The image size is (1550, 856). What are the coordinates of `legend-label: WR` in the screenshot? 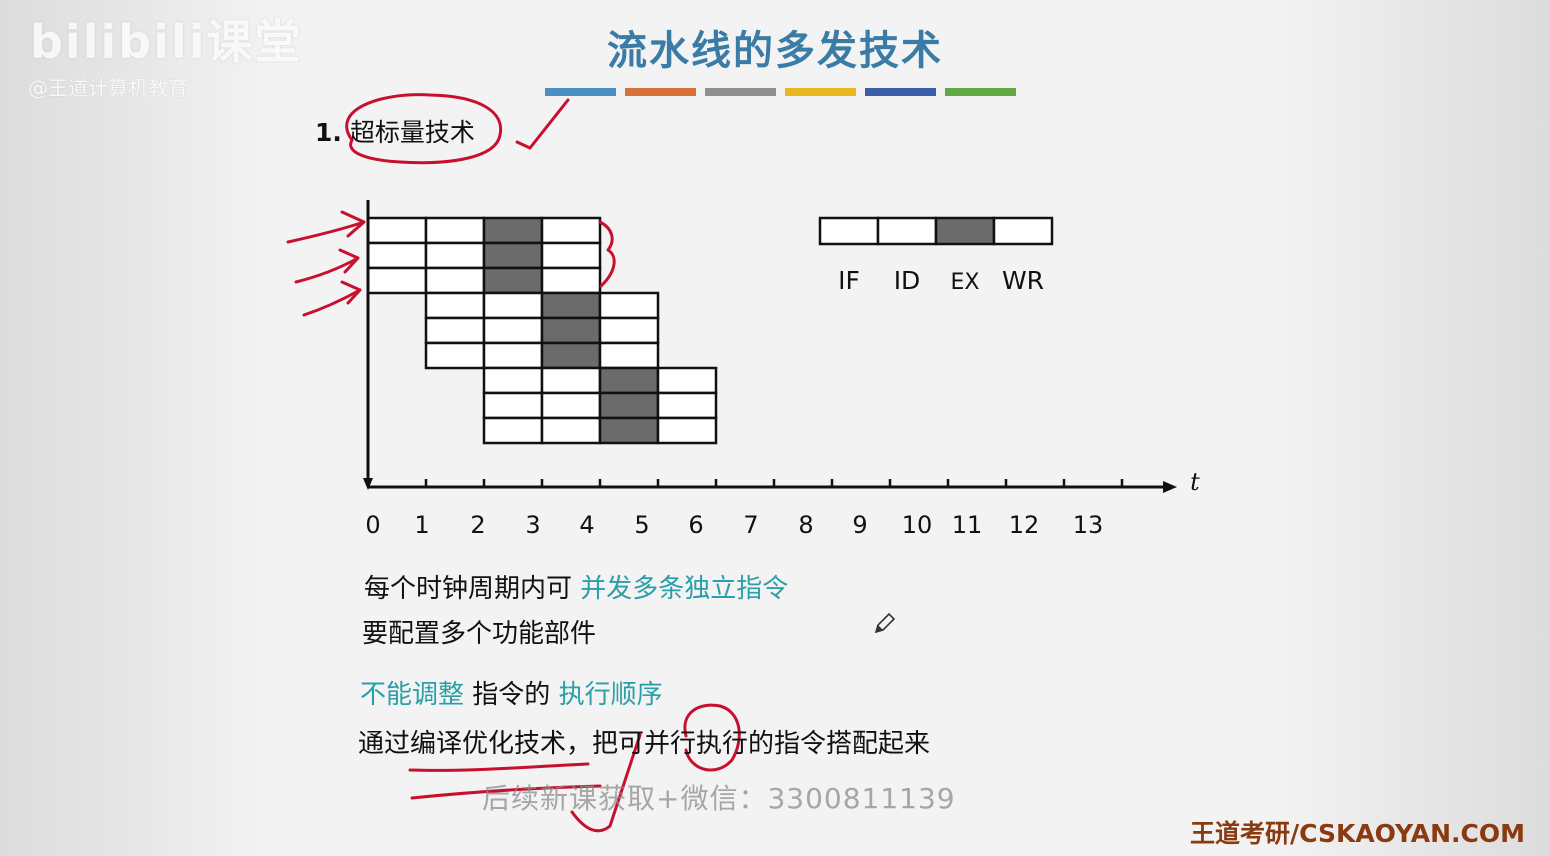 It's located at (1023, 280).